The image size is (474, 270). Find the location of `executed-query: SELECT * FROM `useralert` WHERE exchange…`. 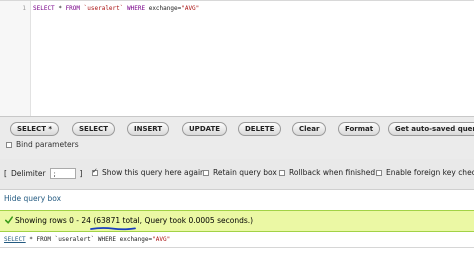

executed-query: SELECT * FROM `useralert` WHERE exchange… is located at coordinates (87, 239).